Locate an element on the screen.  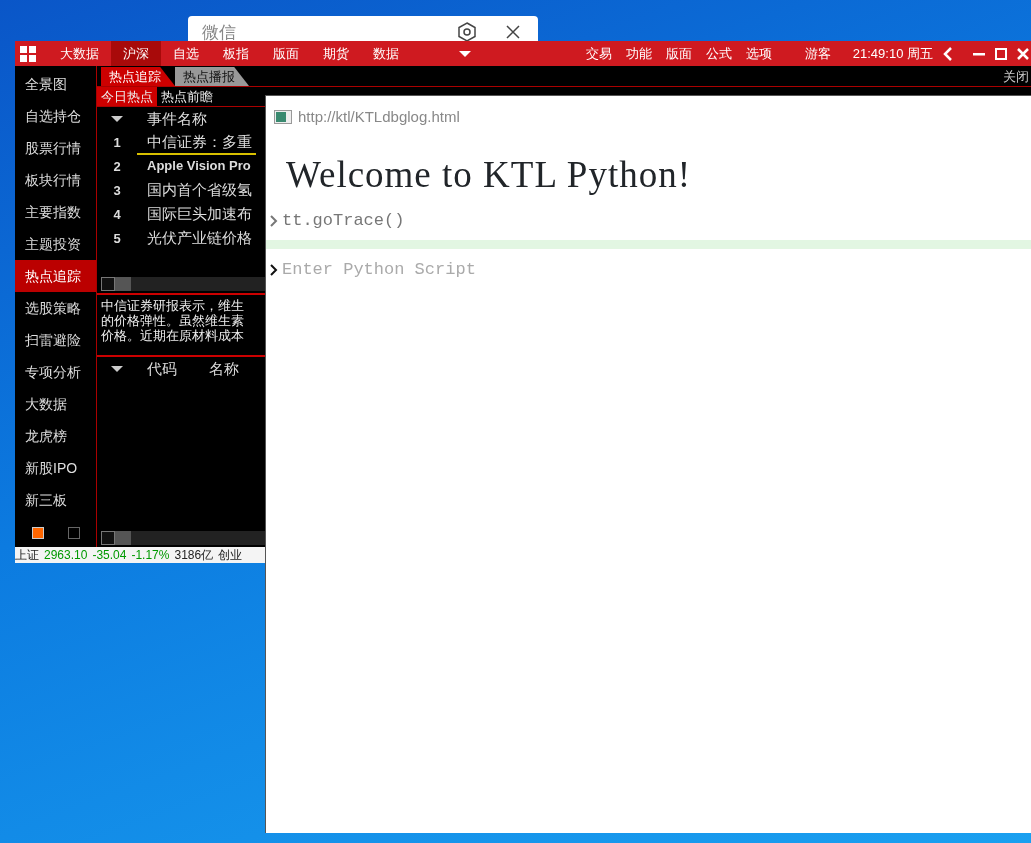
close-icon is located at coordinates (513, 32).